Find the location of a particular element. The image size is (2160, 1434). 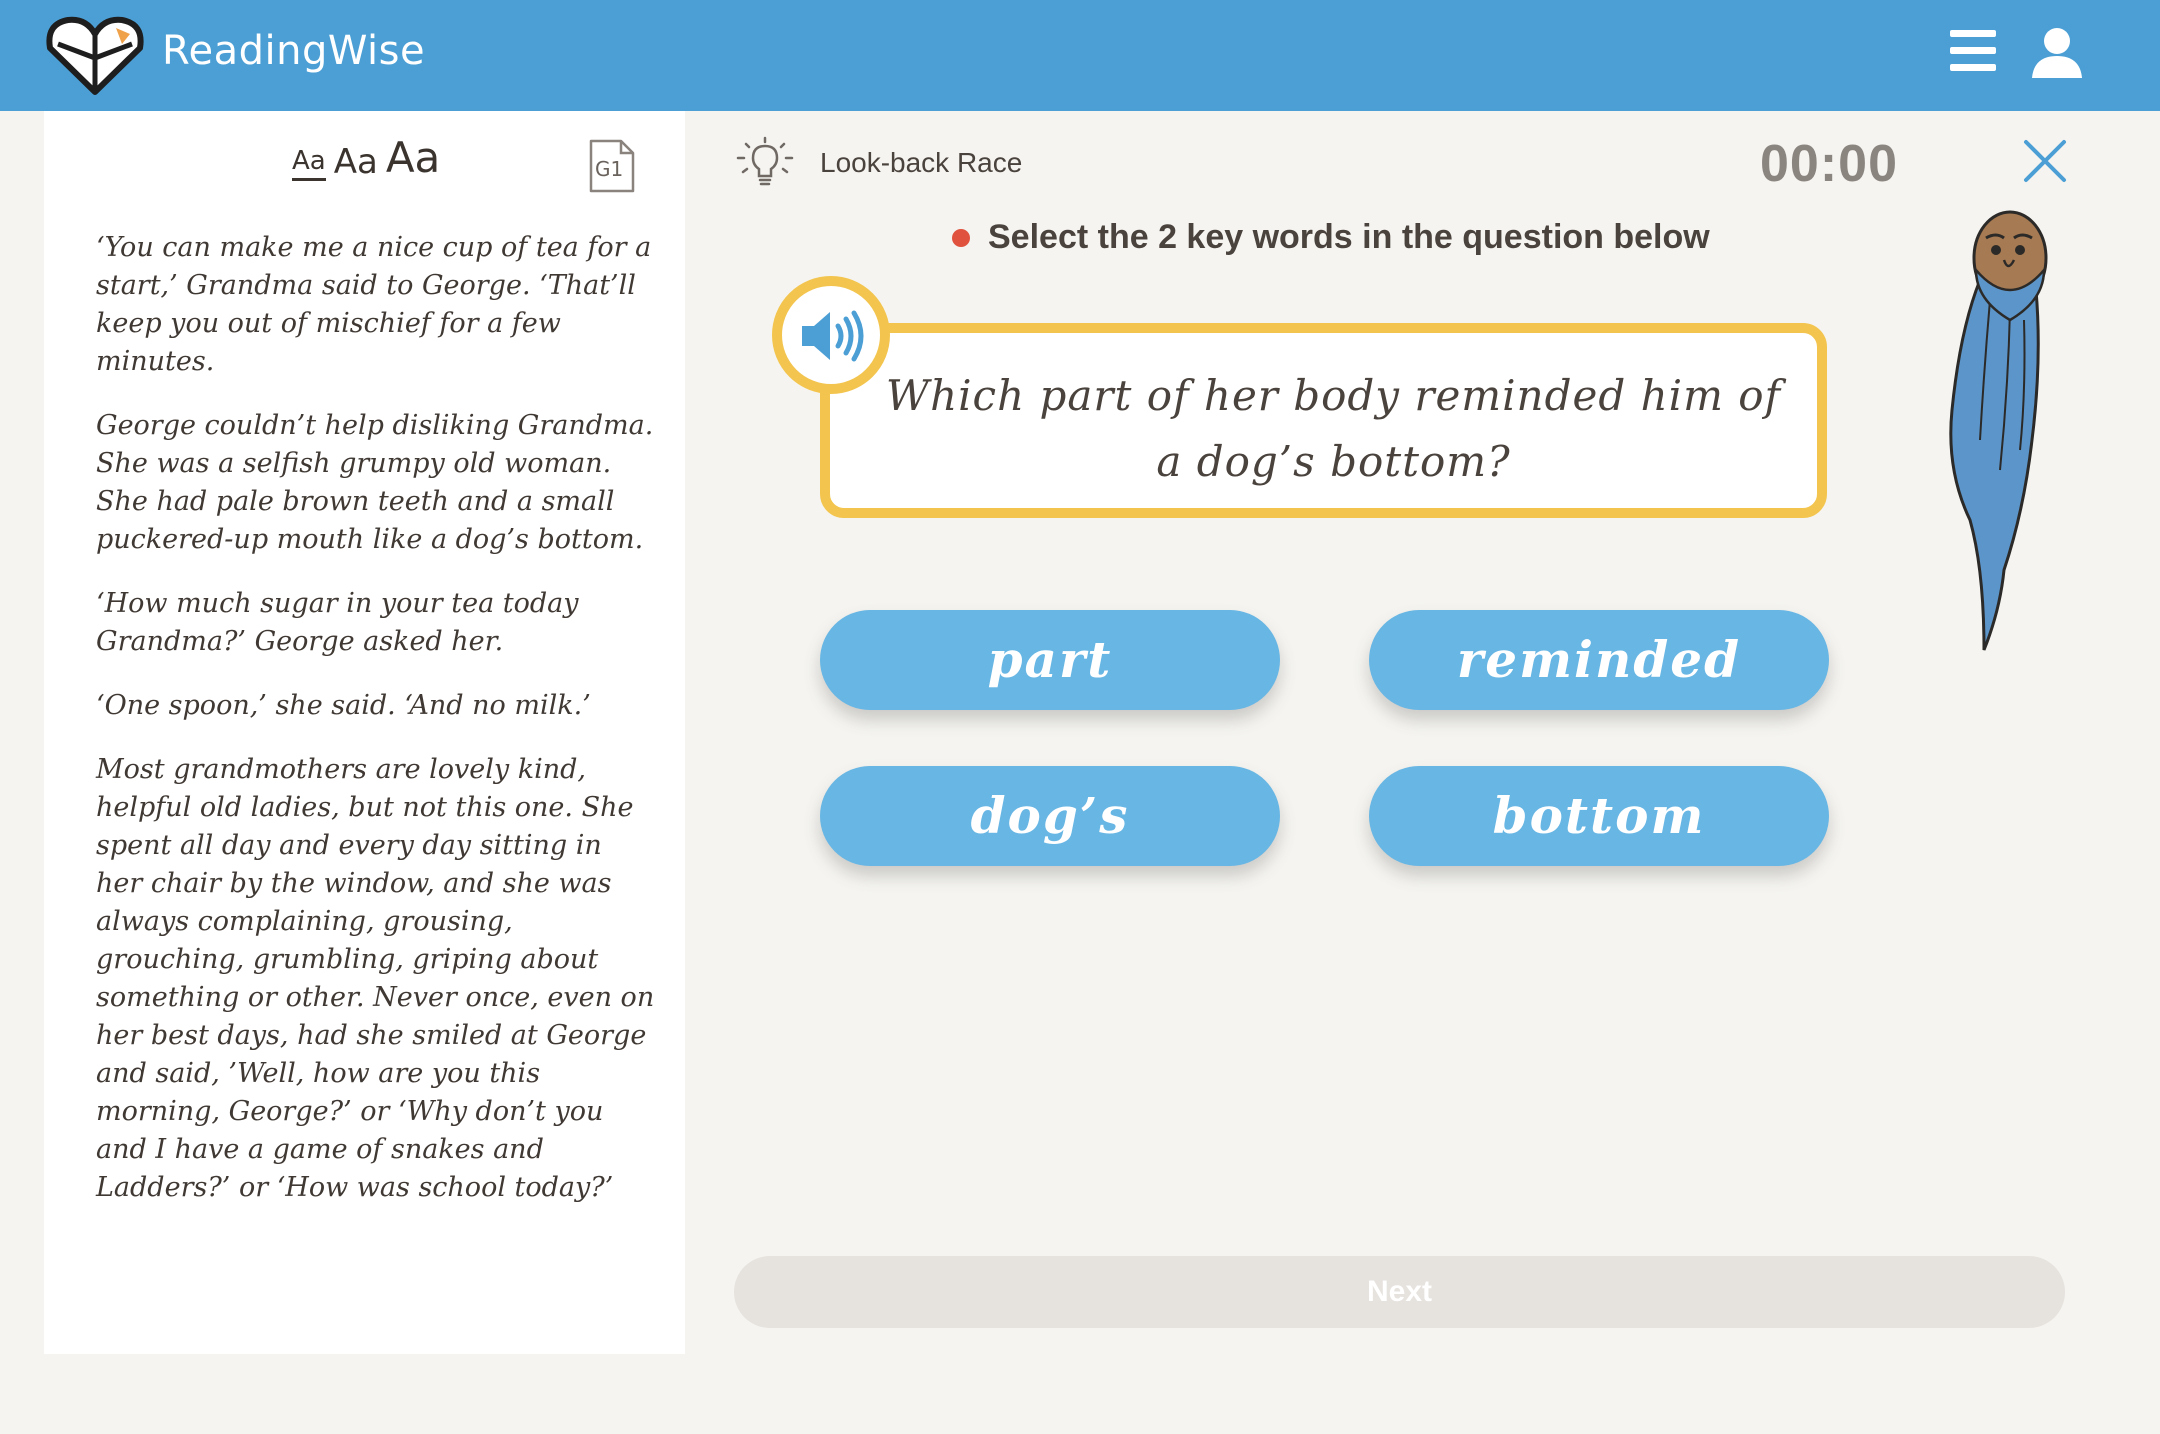

speaker-icon is located at coordinates (833, 336).